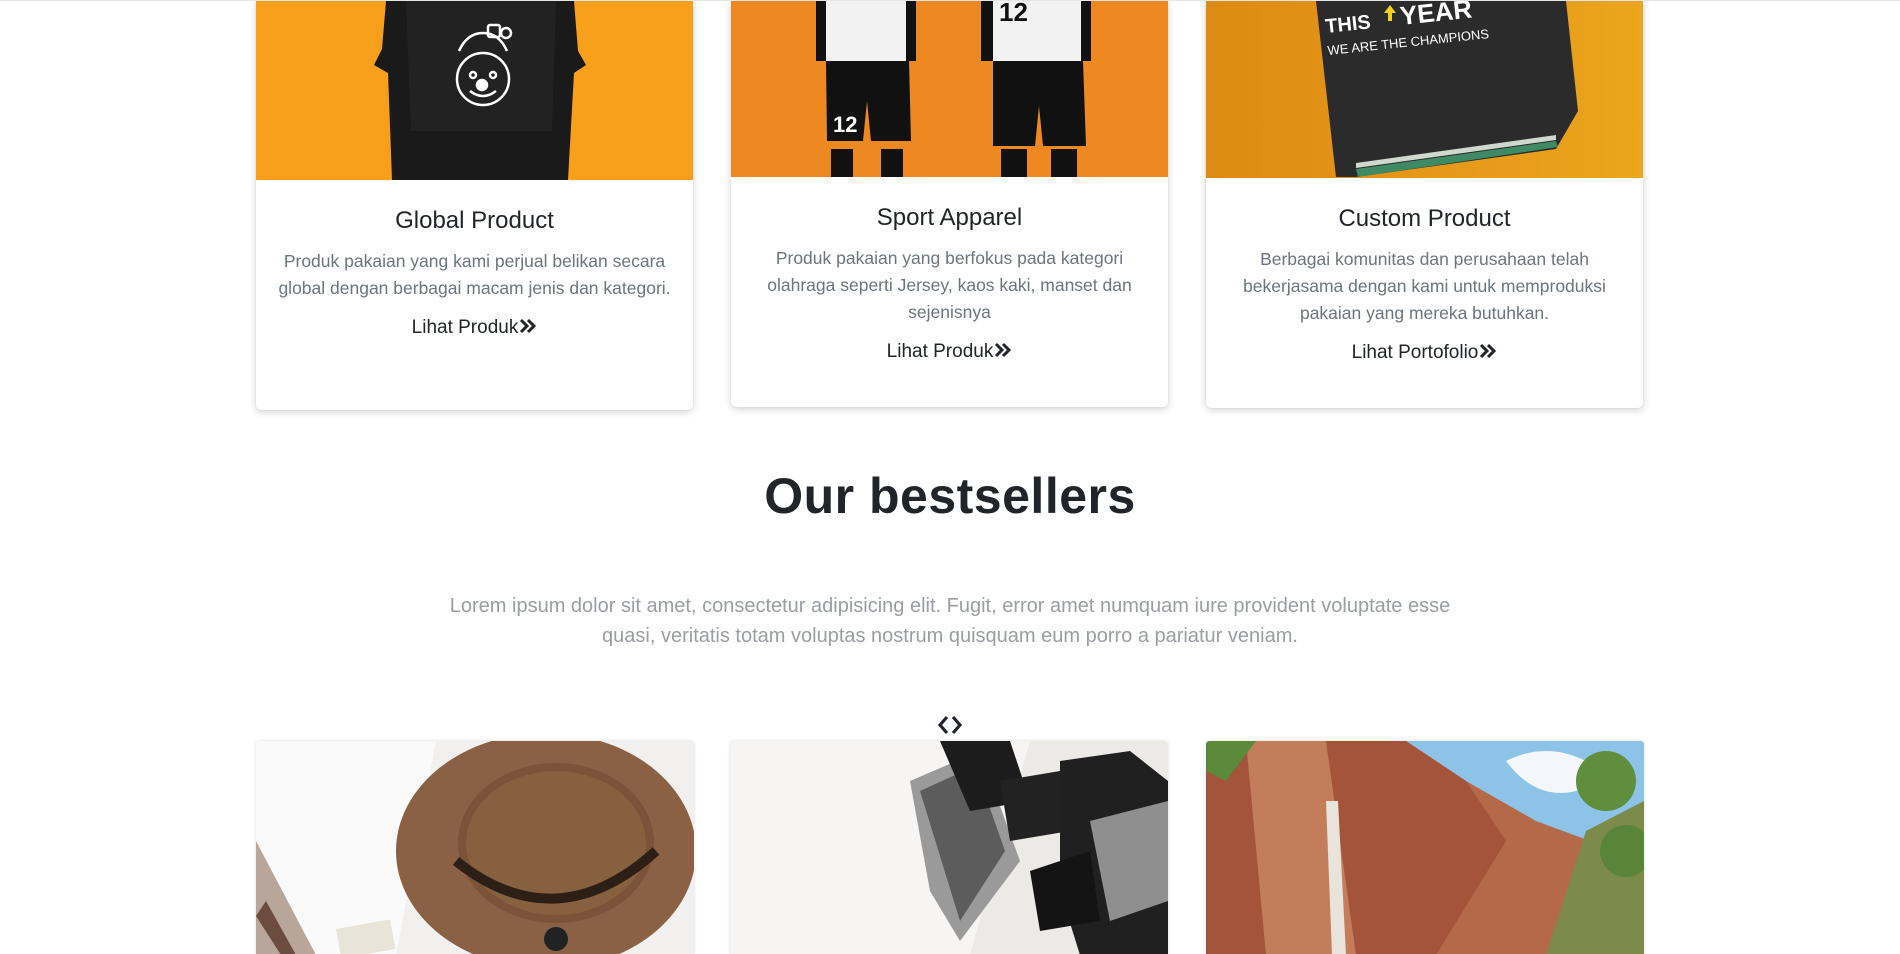  Describe the element at coordinates (845, 124) in the screenshot. I see `jersey-number-left: 12` at that location.